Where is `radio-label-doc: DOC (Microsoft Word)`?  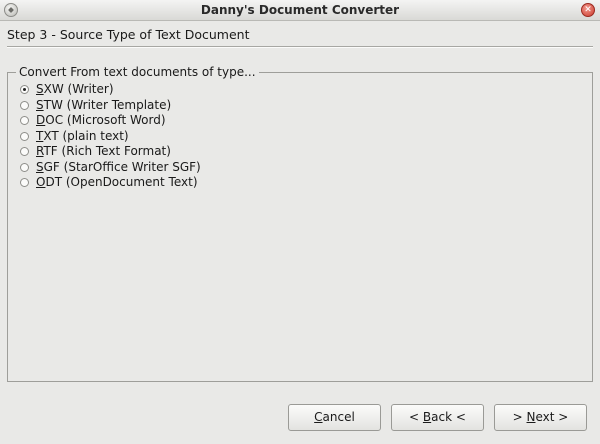 radio-label-doc: DOC (Microsoft Word) is located at coordinates (101, 120).